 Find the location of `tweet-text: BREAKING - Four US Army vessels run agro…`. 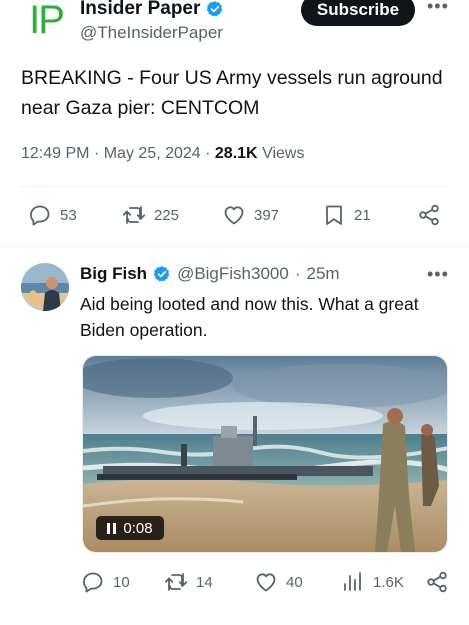

tweet-text: BREAKING - Four US Army vessels run agro… is located at coordinates (232, 93).